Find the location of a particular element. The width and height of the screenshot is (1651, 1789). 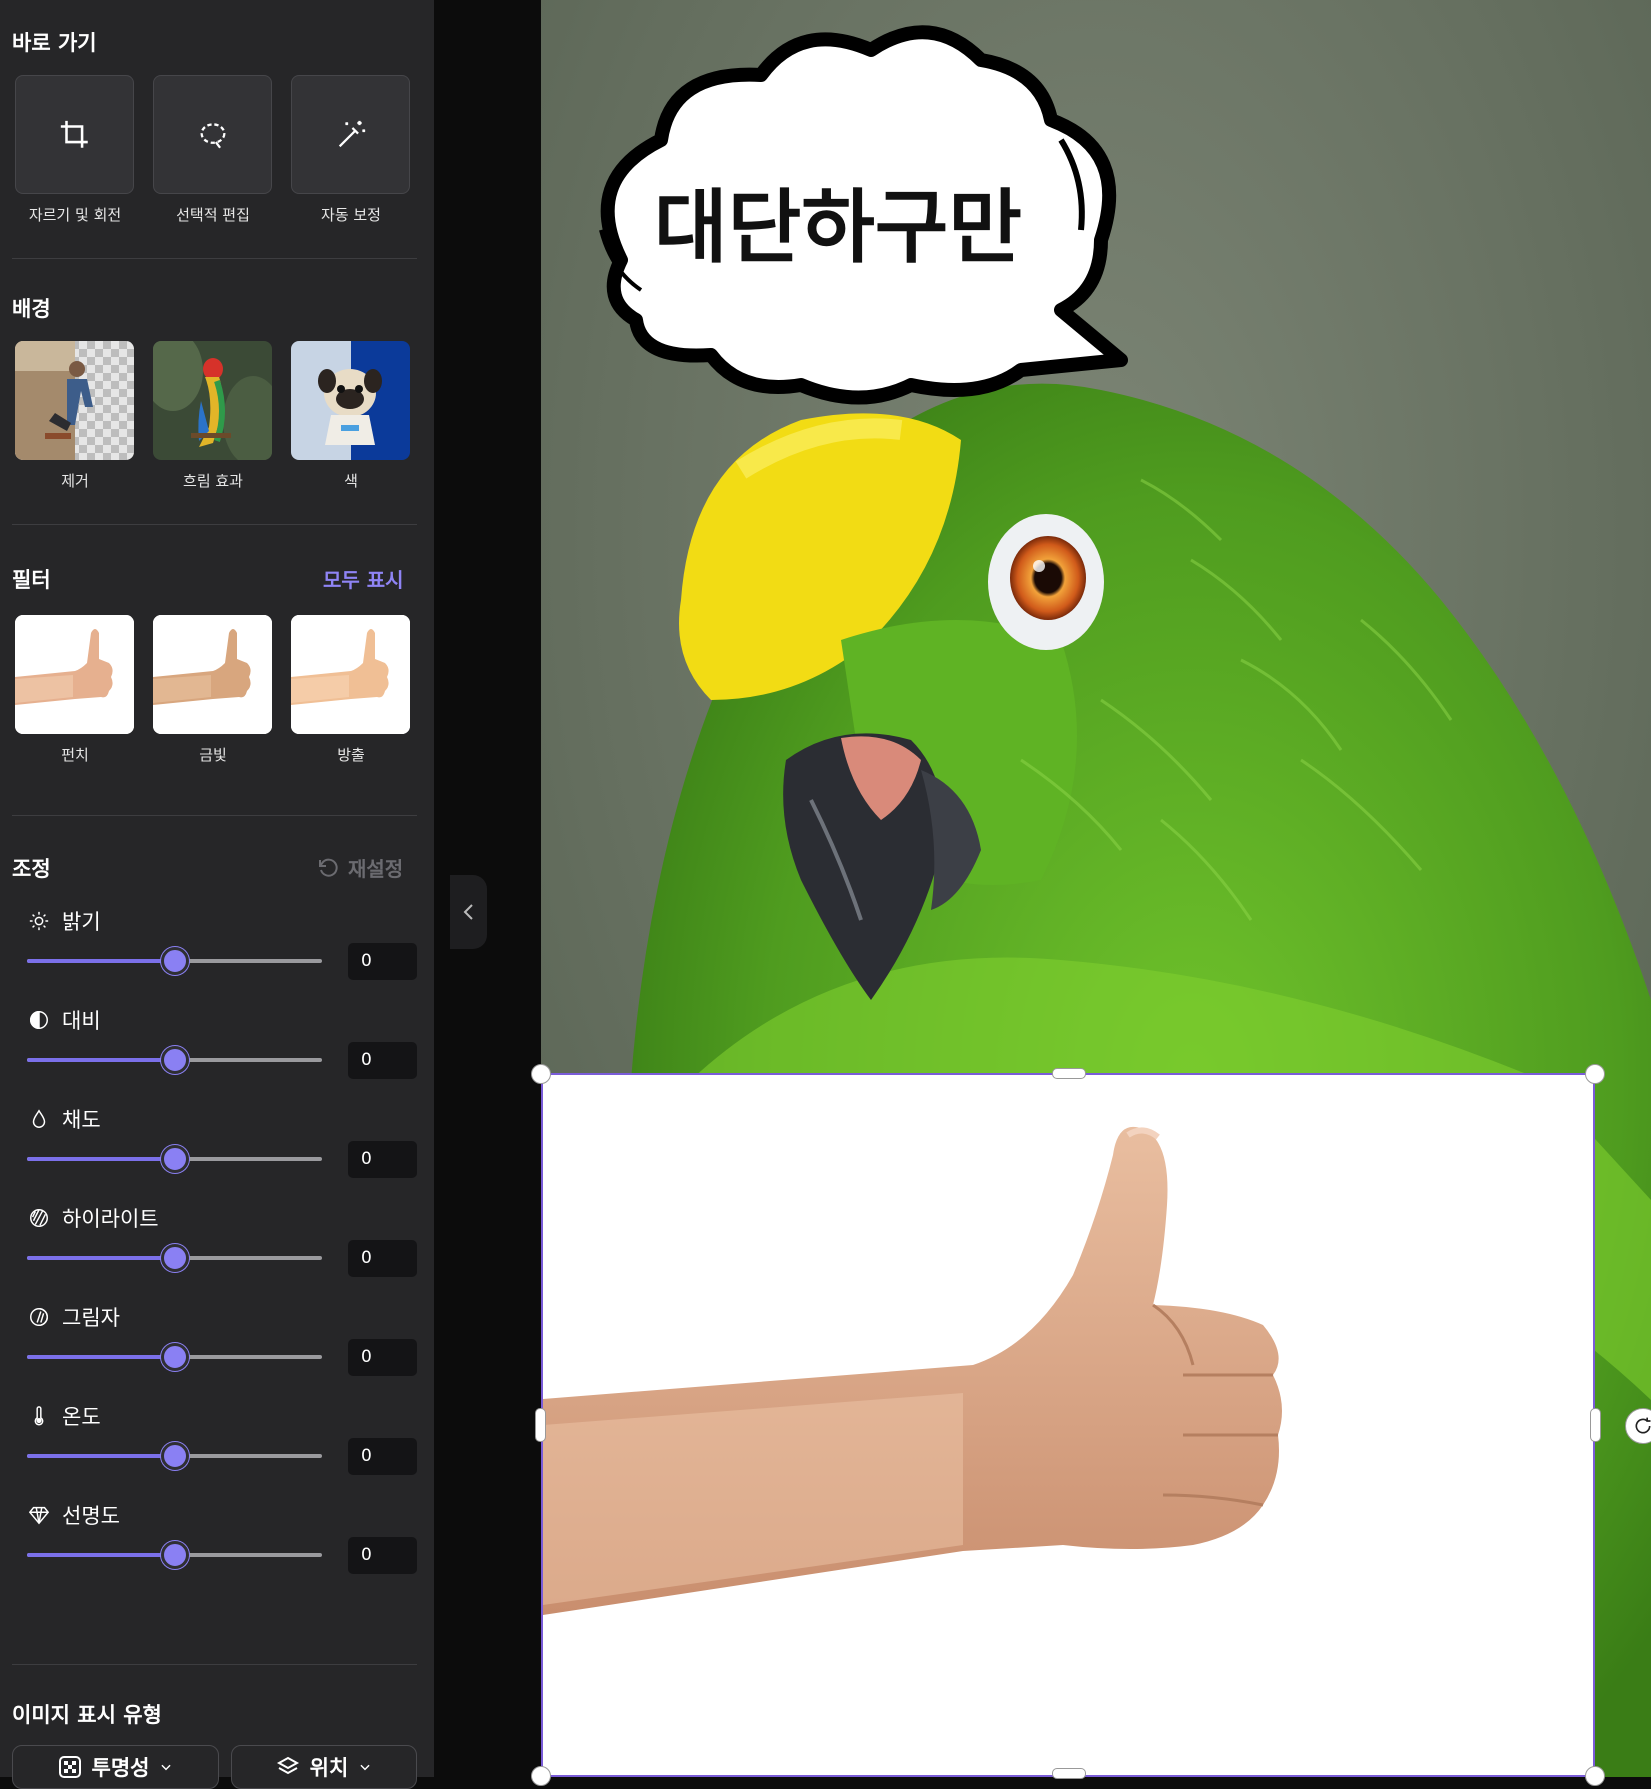

remove-background-button is located at coordinates (74, 400).